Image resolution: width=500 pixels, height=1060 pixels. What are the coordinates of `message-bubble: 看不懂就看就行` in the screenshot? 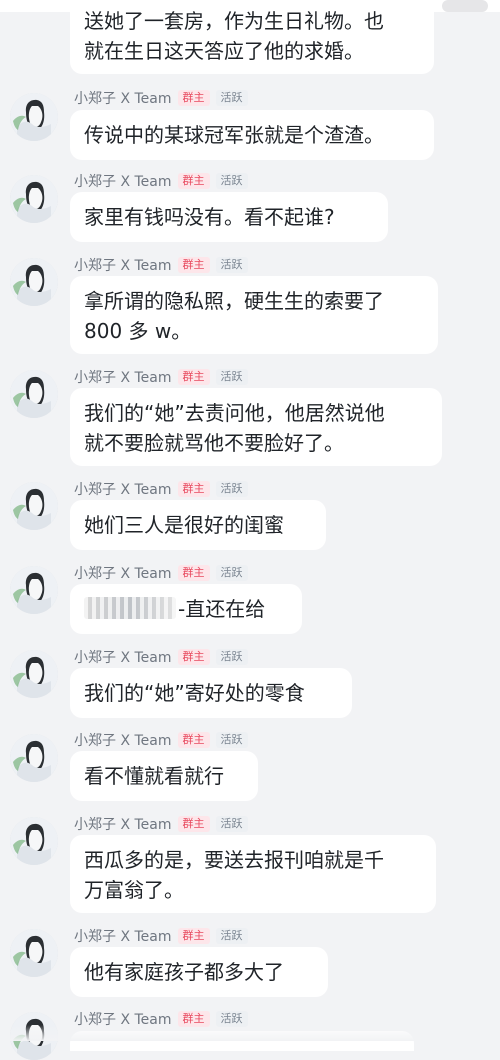 It's located at (164, 776).